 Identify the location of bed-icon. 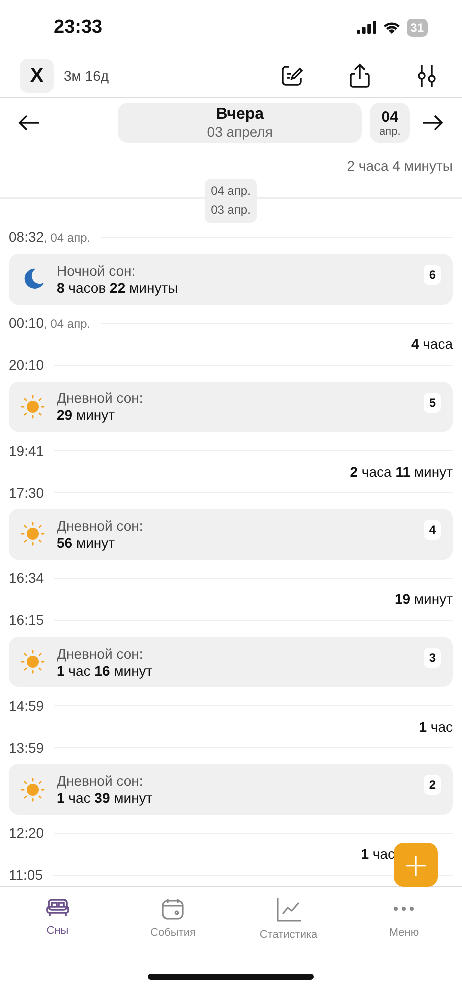
(58, 908).